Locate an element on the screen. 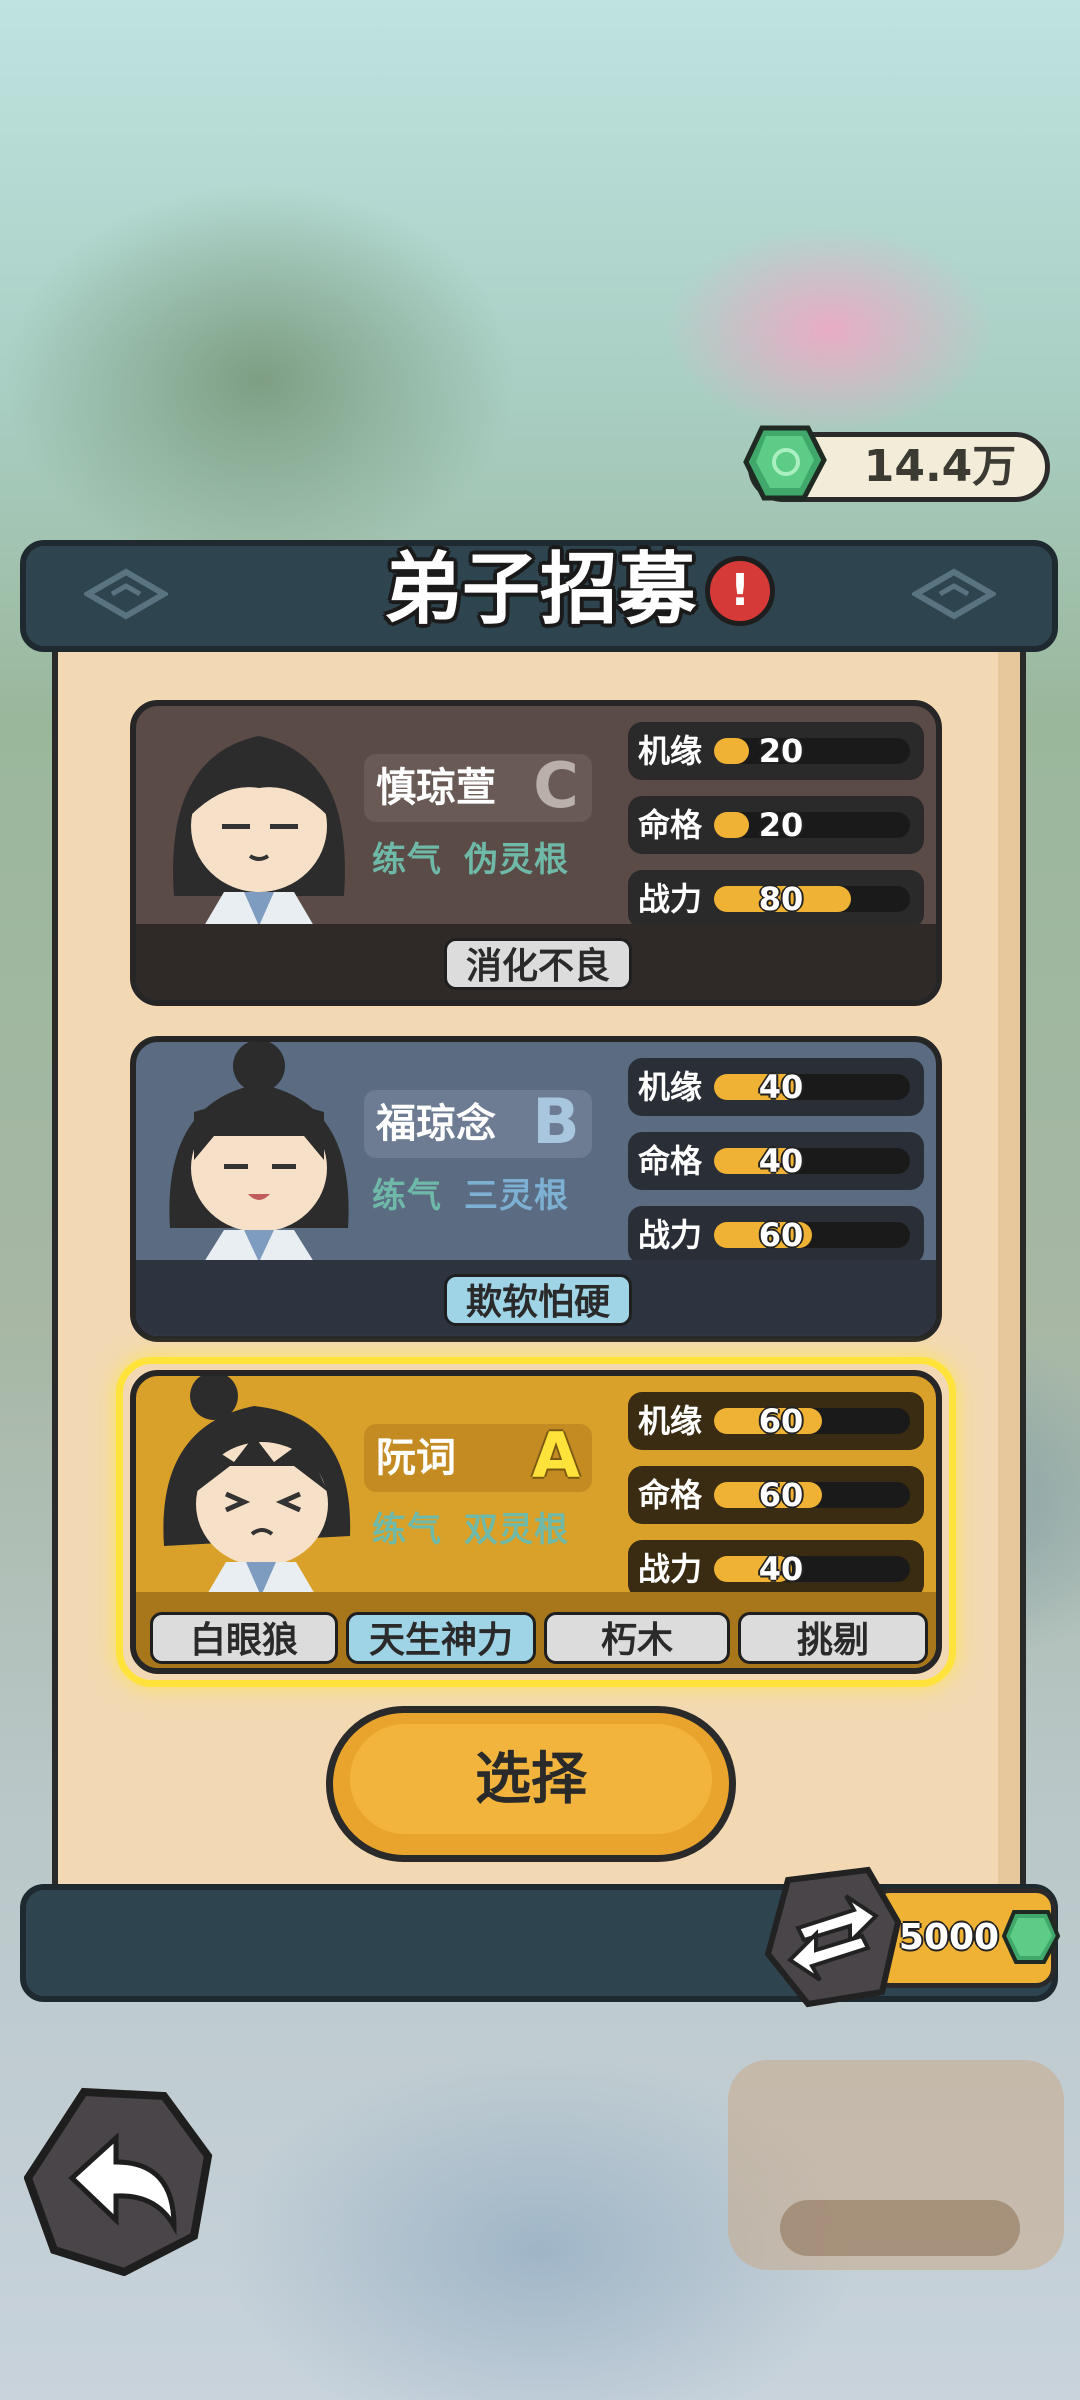  disciple-card-selected: 阮词 A 练气 双灵根 机缘 60 命格 60 战力 40 白眼狼 天生神力 朽木 挑剔 is located at coordinates (536, 1522).